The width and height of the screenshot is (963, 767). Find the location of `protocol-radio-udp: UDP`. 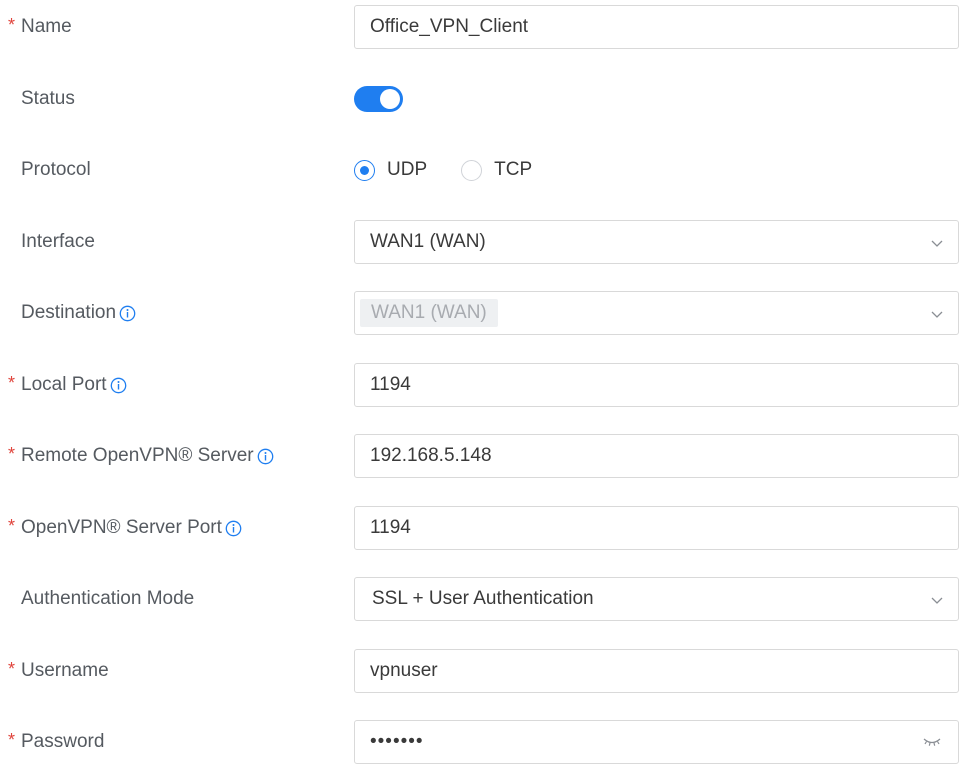

protocol-radio-udp: UDP is located at coordinates (390, 170).